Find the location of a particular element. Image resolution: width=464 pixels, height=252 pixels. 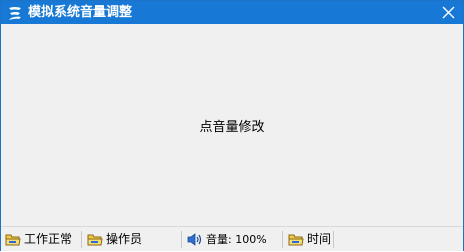

status-label-time: 时间 is located at coordinates (319, 239).